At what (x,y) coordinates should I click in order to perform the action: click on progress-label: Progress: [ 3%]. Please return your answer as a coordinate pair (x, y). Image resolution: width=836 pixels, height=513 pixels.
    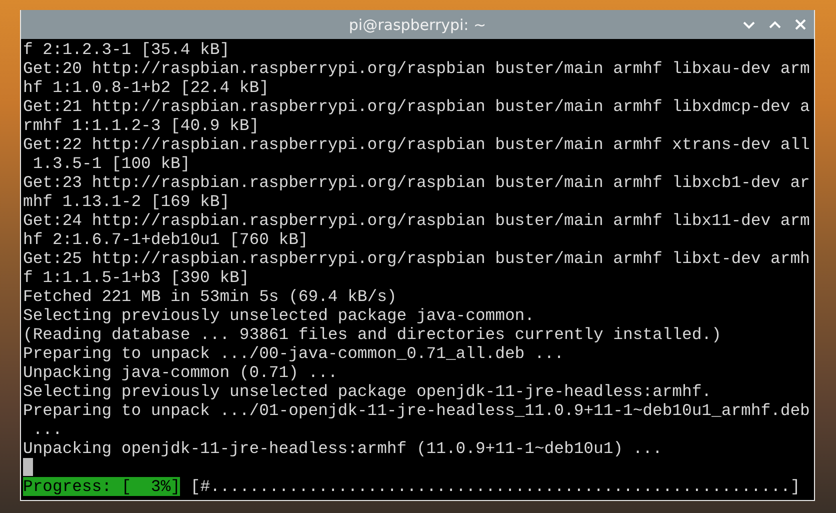
    Looking at the image, I should click on (101, 486).